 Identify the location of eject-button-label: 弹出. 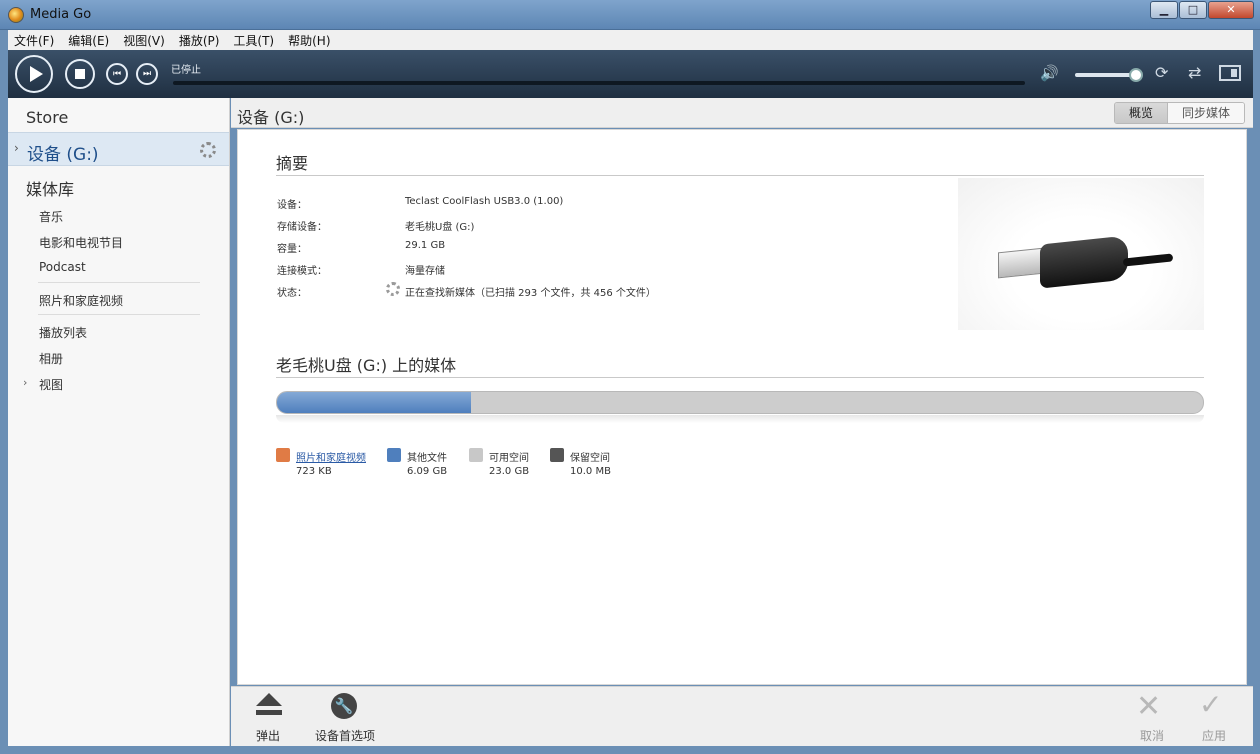
(268, 735).